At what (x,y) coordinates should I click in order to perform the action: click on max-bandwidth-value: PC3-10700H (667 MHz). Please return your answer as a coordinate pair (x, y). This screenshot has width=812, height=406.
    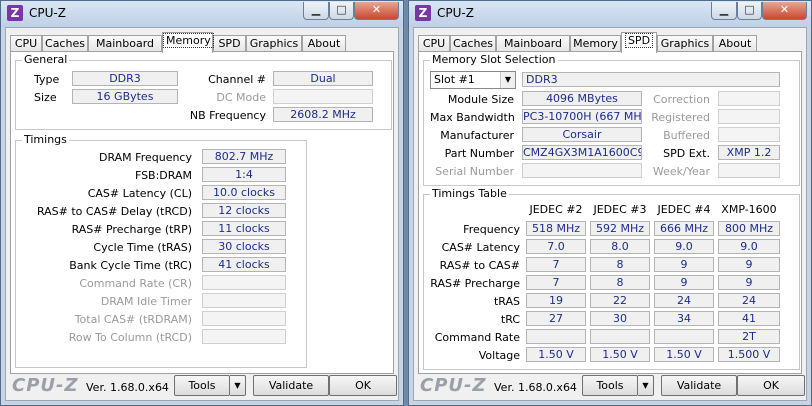
    Looking at the image, I should click on (582, 116).